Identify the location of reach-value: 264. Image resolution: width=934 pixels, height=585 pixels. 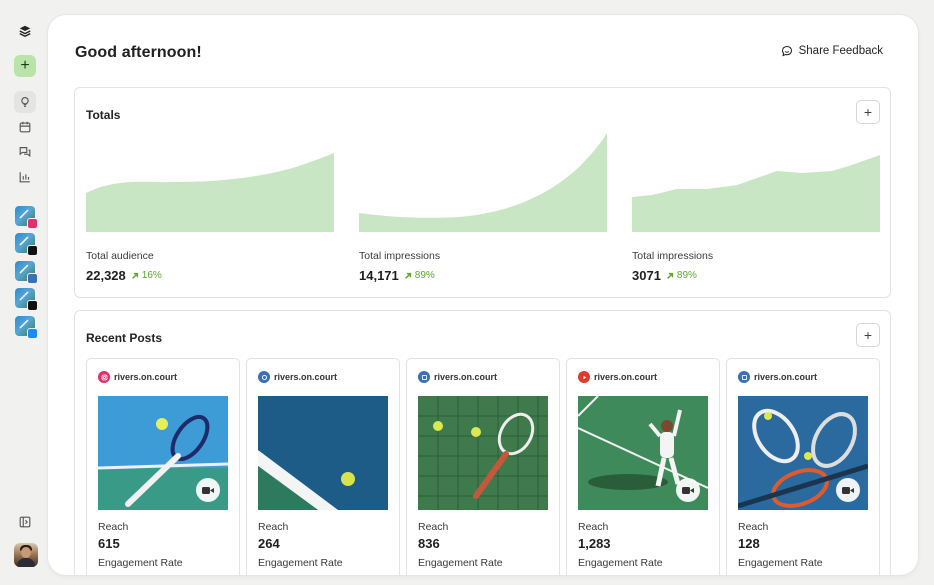
(269, 543).